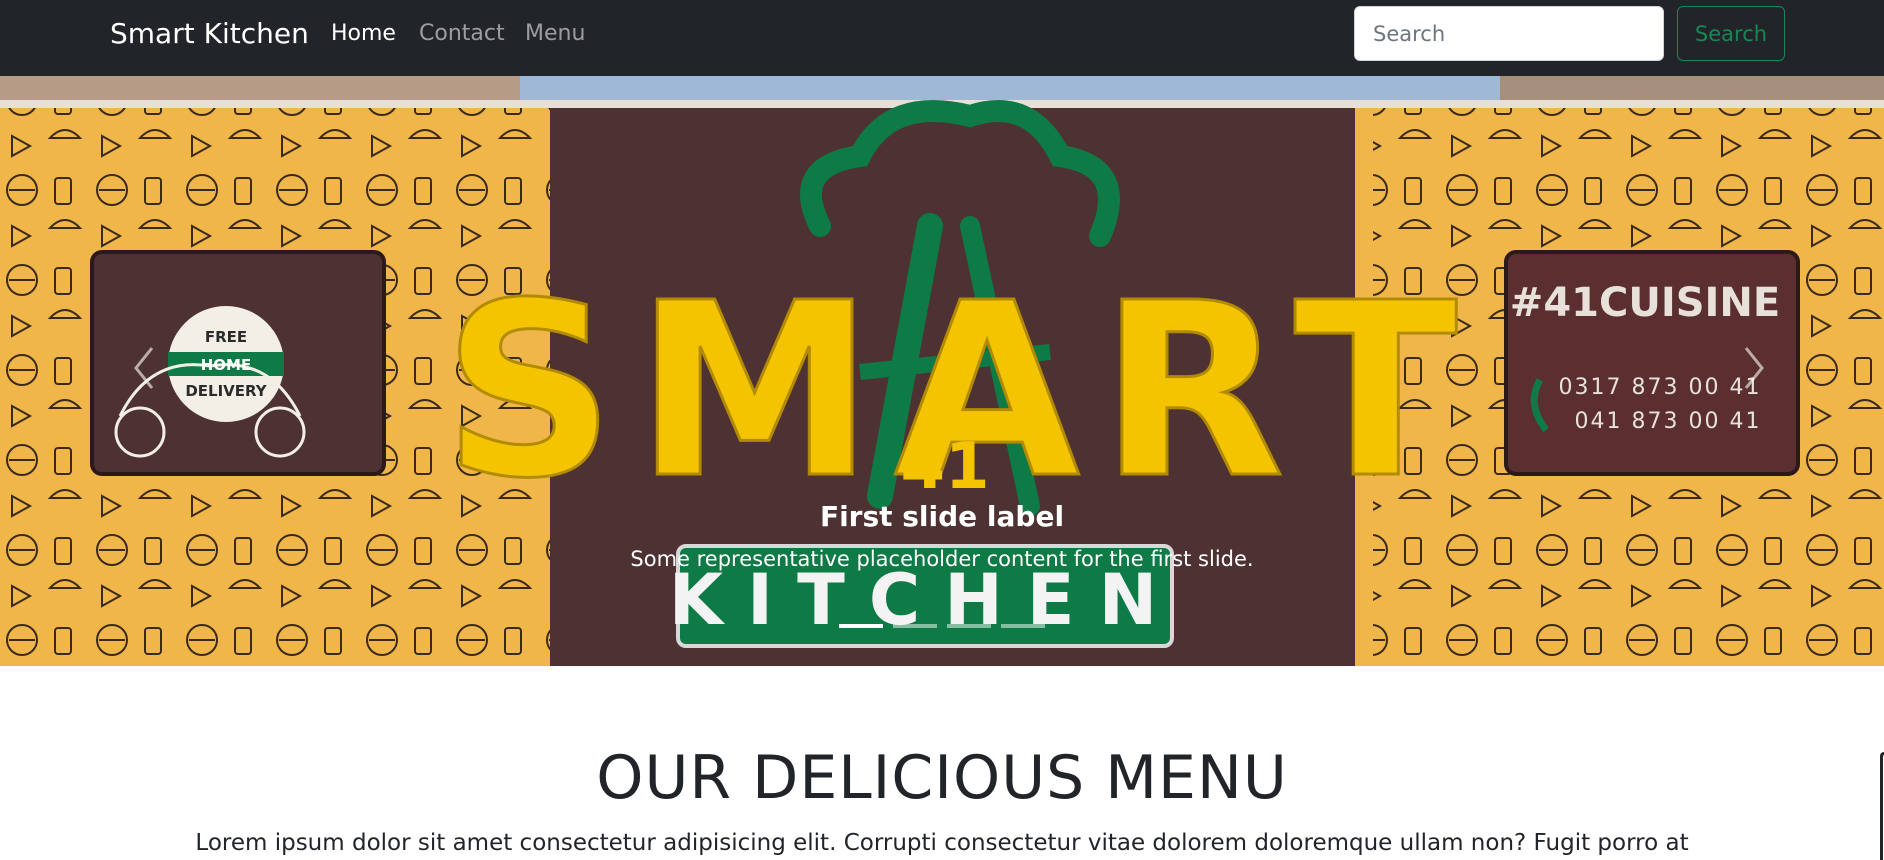 This screenshot has width=1884, height=860. I want to click on carousel-next-button, so click(1754, 368).